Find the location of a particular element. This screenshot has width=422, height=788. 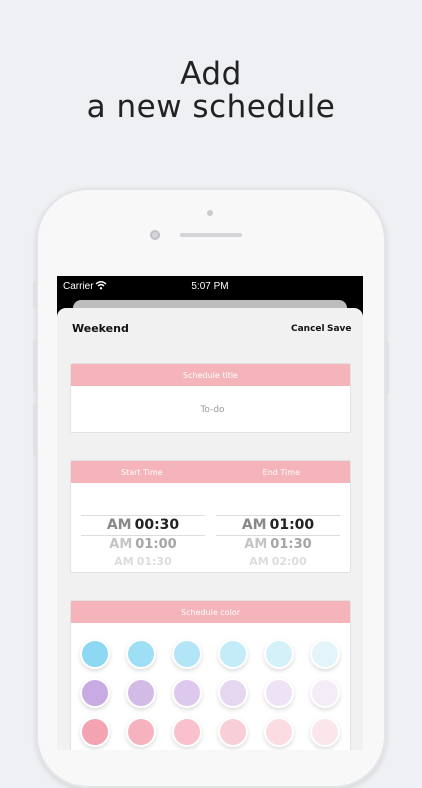

status-time: 5:07 PM is located at coordinates (210, 286).